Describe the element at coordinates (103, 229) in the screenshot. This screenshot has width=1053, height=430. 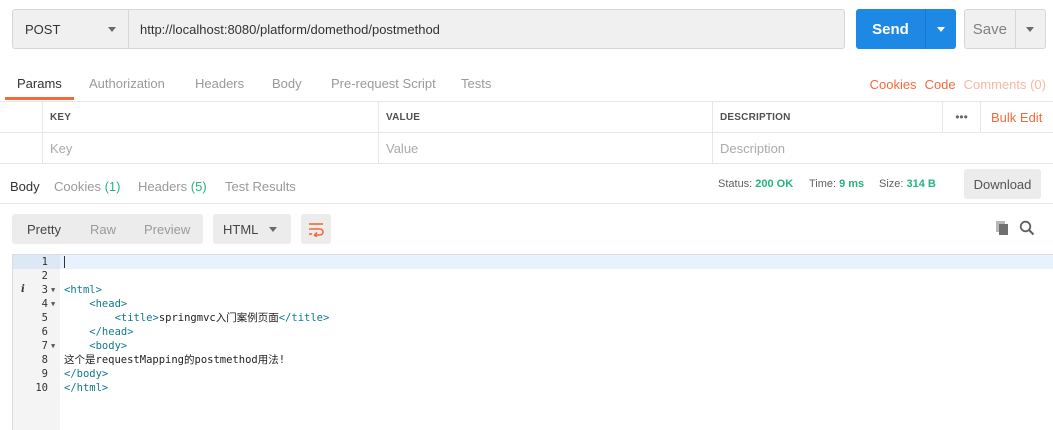
I see `format-raw: Raw` at that location.